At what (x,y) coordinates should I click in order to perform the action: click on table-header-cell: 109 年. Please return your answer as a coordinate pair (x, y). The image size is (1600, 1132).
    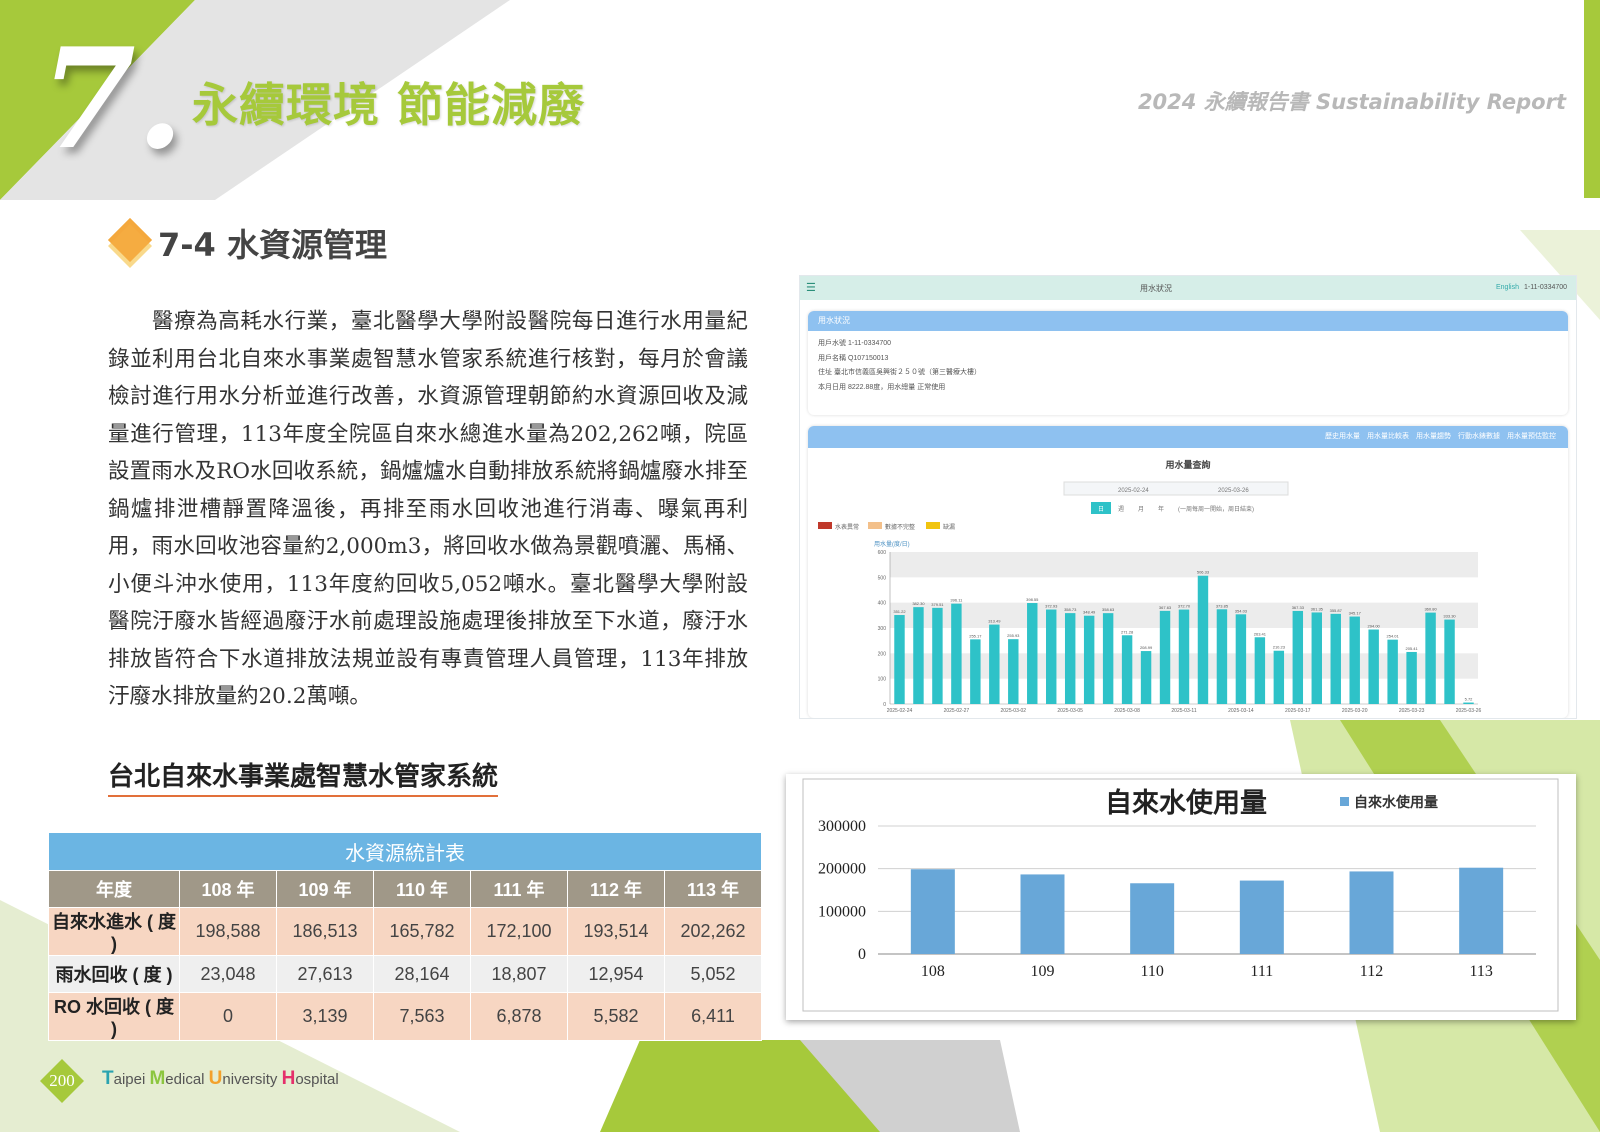
    Looking at the image, I should click on (325, 889).